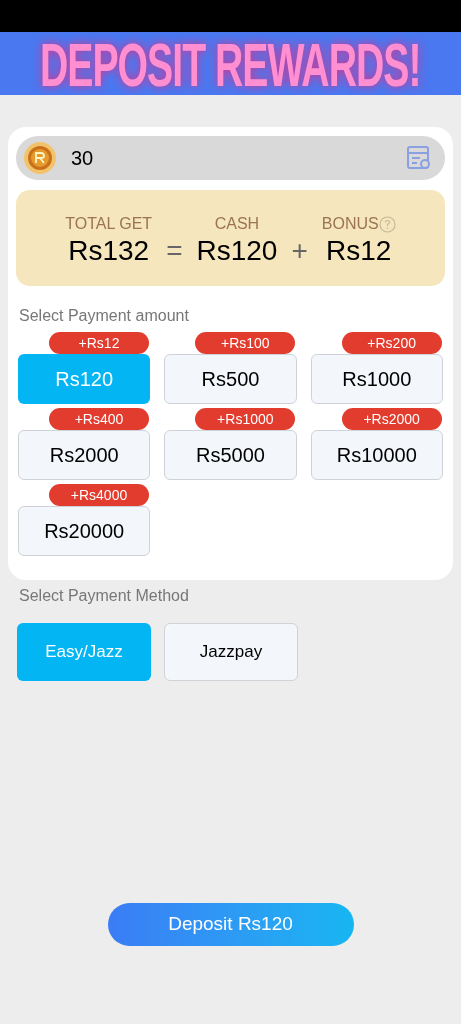  I want to click on bonus-badge: +Rs1000, so click(245, 419).